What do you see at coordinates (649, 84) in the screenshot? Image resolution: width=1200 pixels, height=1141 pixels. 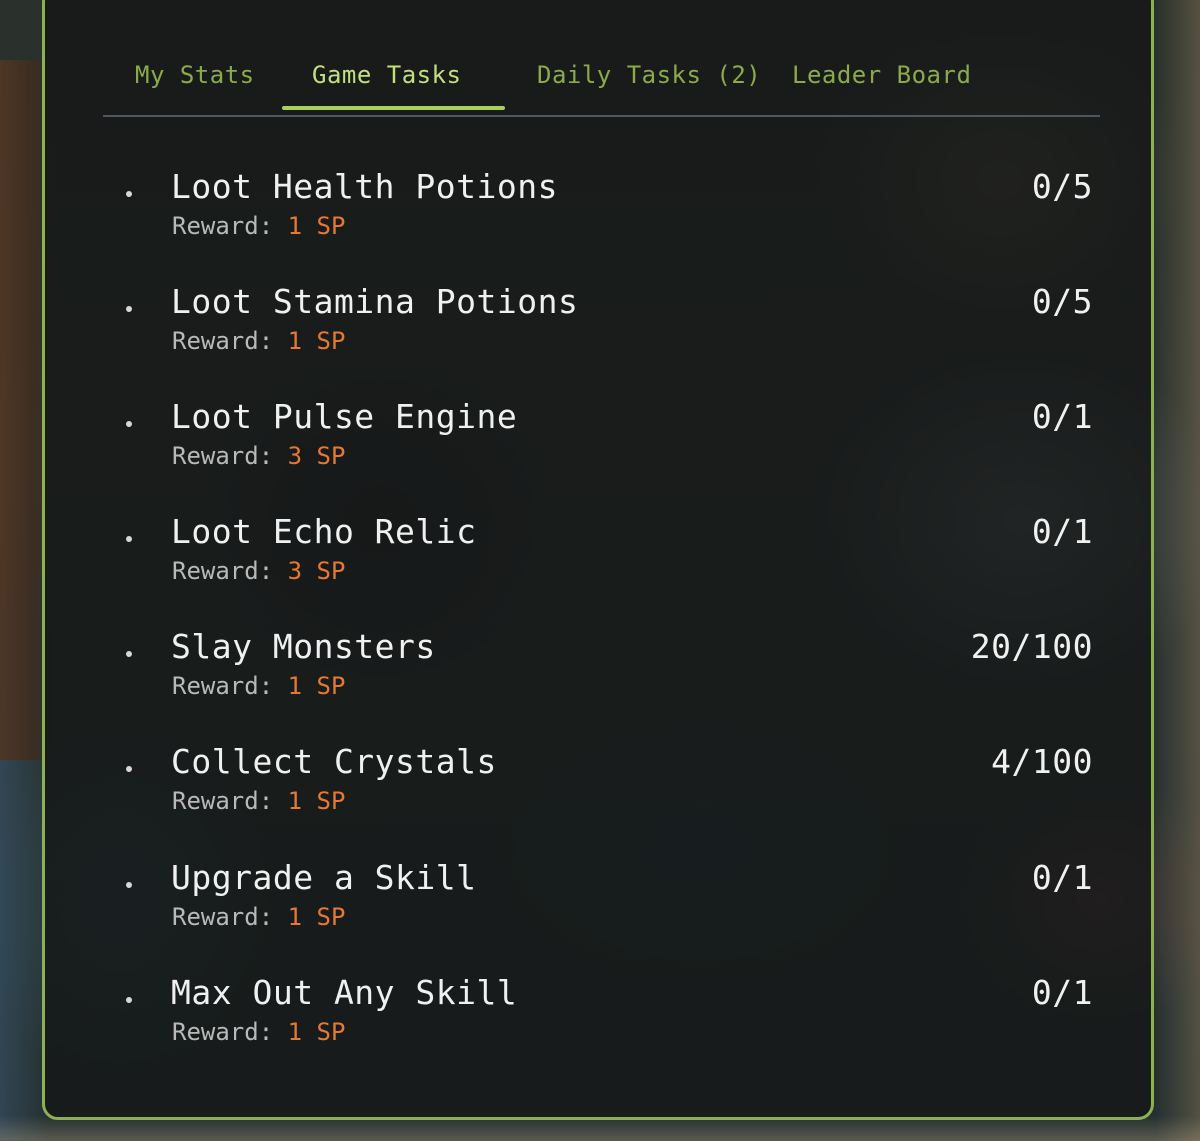 I see `tab-daily-tasks: Daily Tasks (2)` at bounding box center [649, 84].